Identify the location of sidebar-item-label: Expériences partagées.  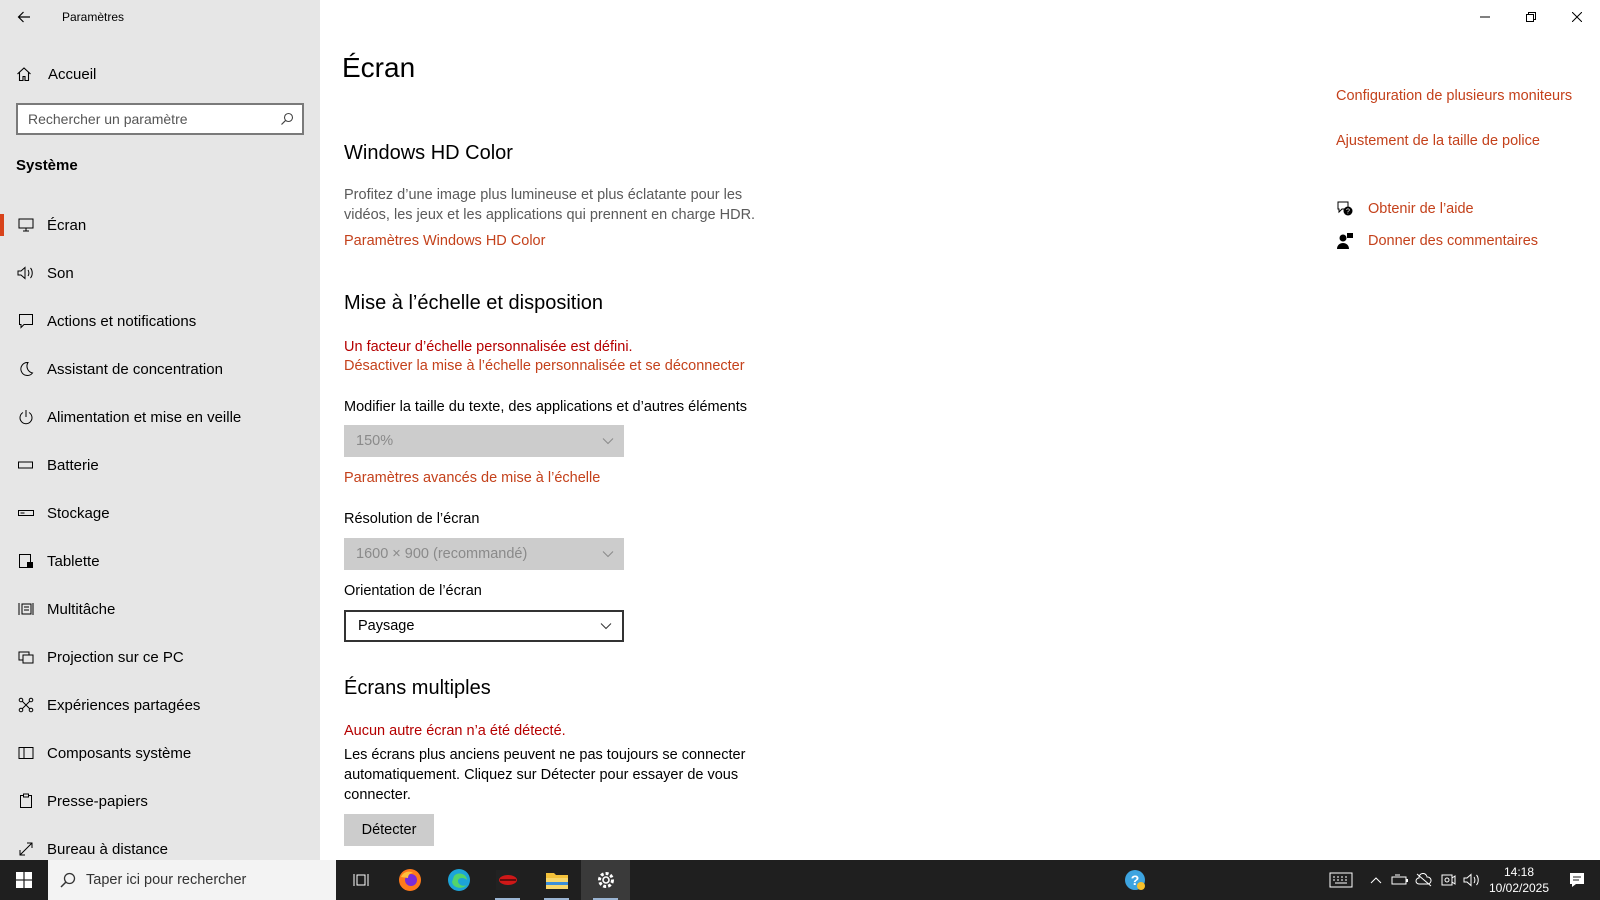
(124, 705).